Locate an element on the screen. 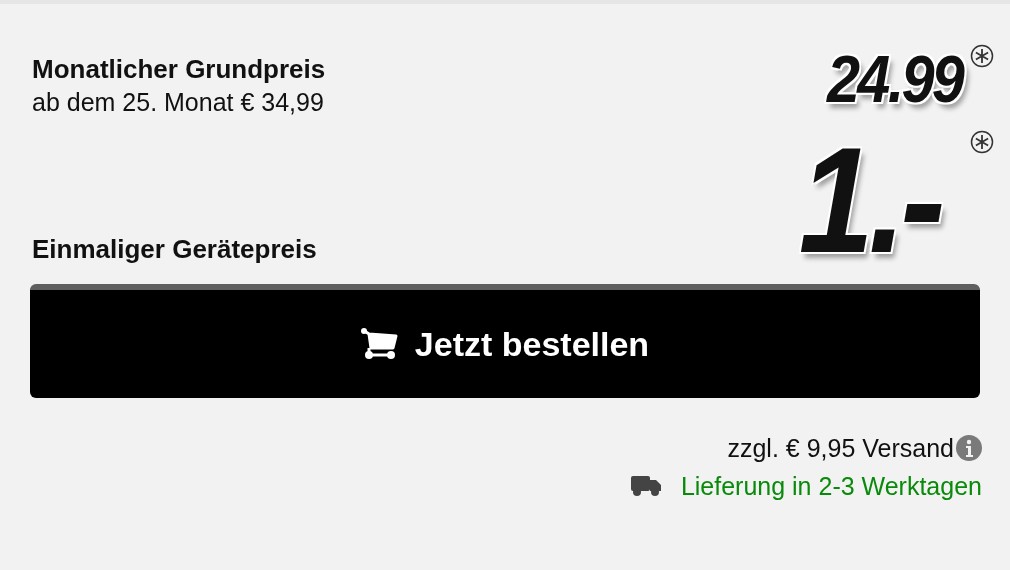 Image resolution: width=1010 pixels, height=570 pixels. device-price-label: Einmaliger Gerätepreis is located at coordinates (174, 249).